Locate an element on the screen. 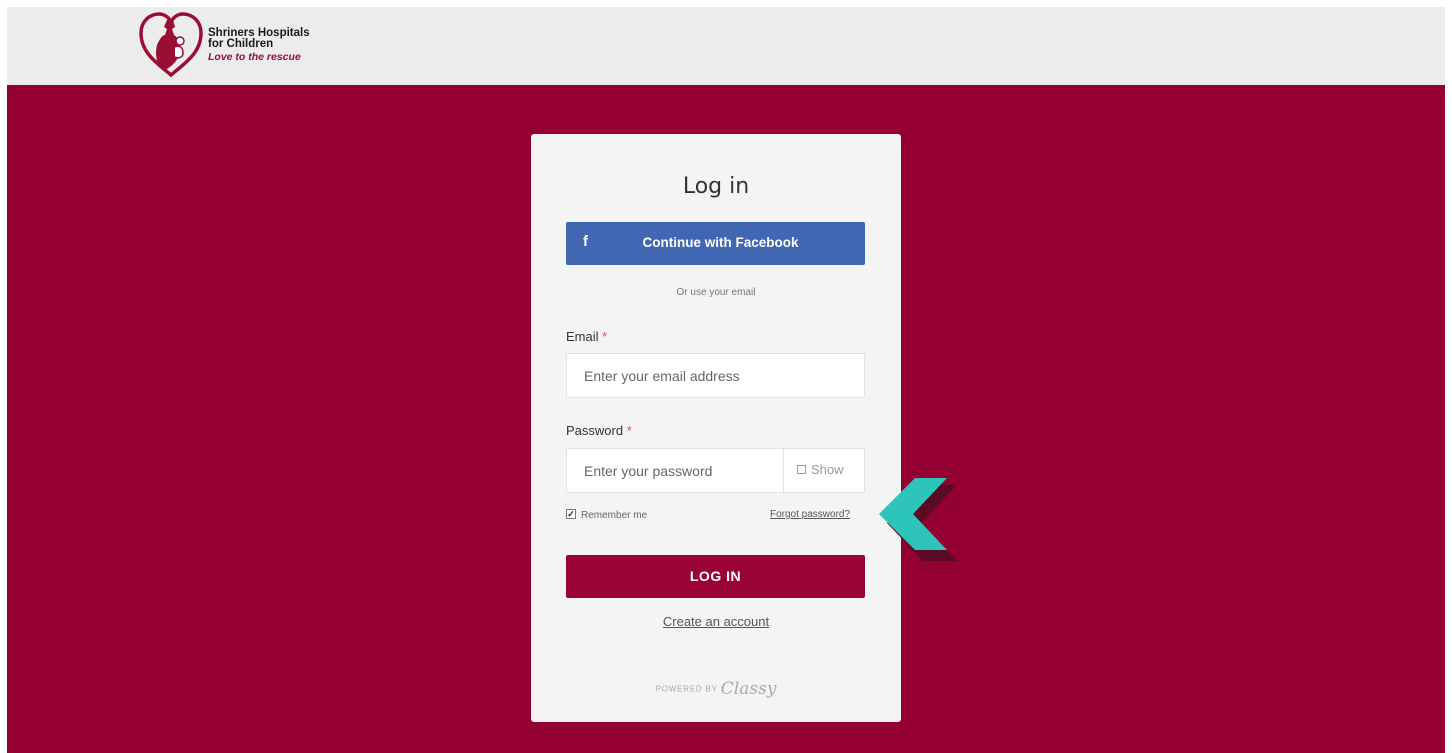 Image resolution: width=1452 pixels, height=753 pixels. login-title: Log in is located at coordinates (716, 186).